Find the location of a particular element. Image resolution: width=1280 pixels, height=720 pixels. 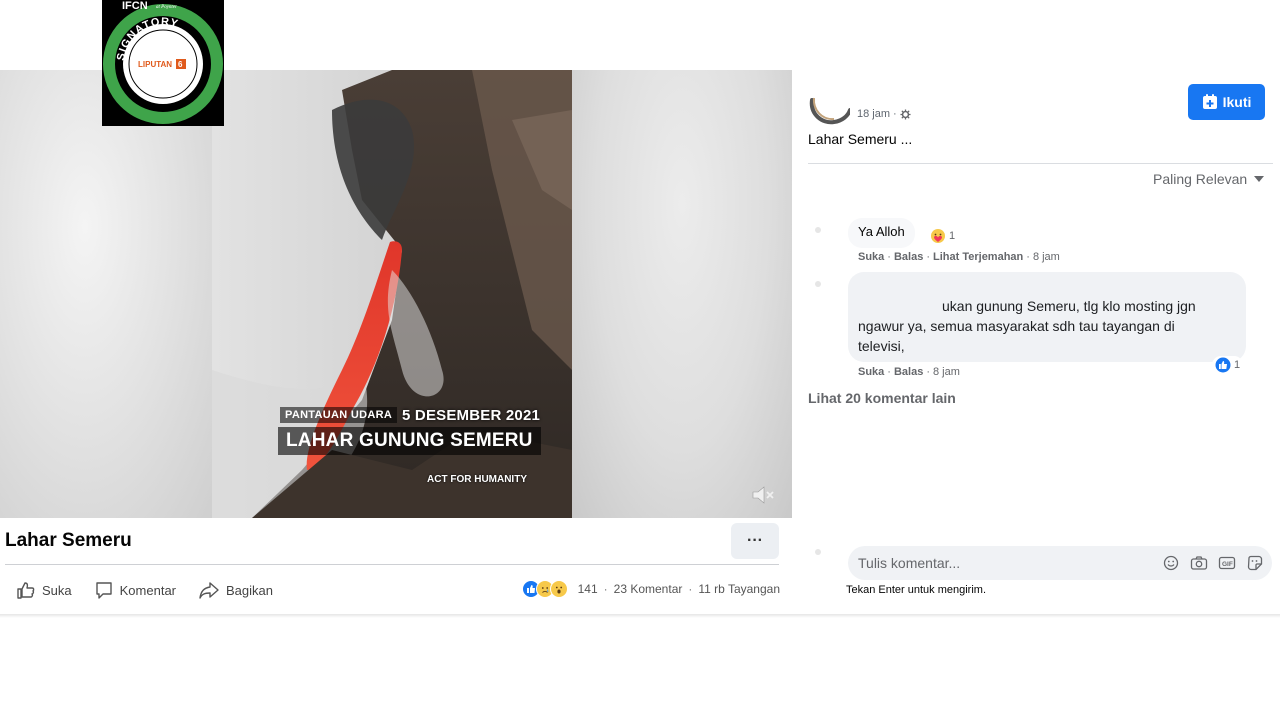

comment-button: Komentar is located at coordinates (135, 590).